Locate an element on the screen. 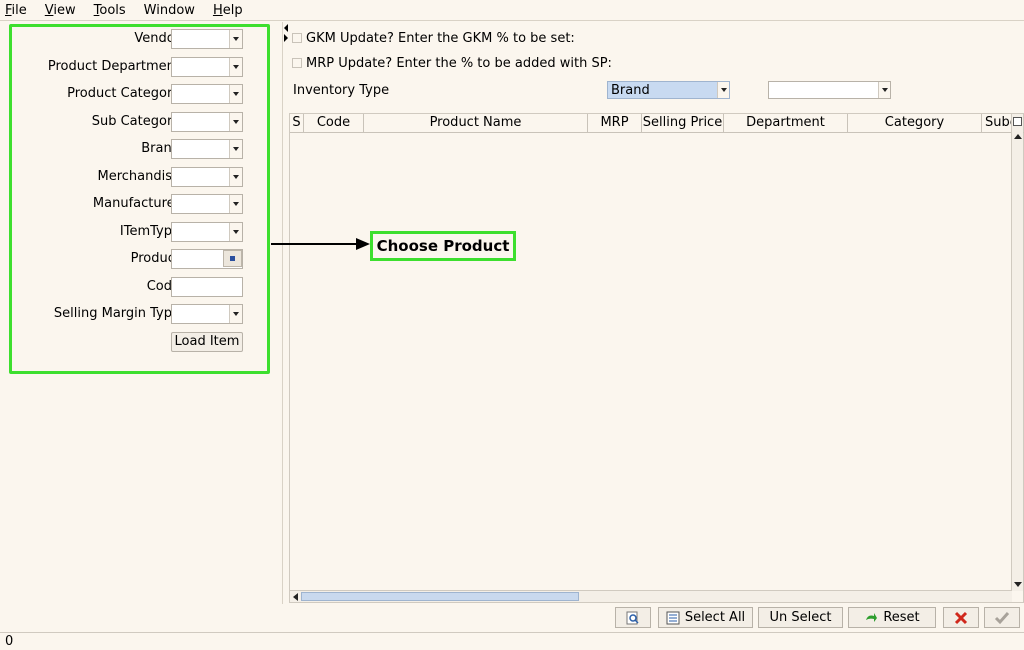 Image resolution: width=1024 pixels, height=650 pixels. reset-arrow-icon is located at coordinates (872, 617).